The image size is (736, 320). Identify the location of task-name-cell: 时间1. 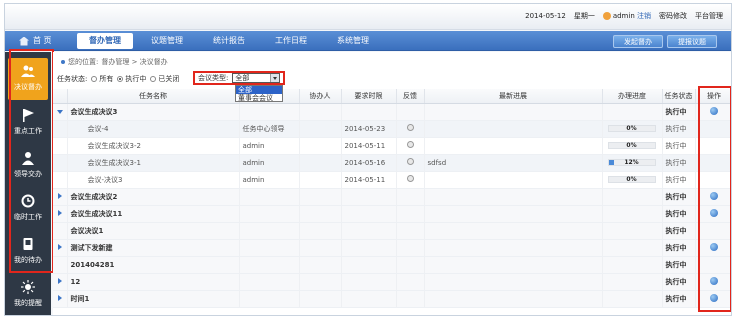
(153, 299).